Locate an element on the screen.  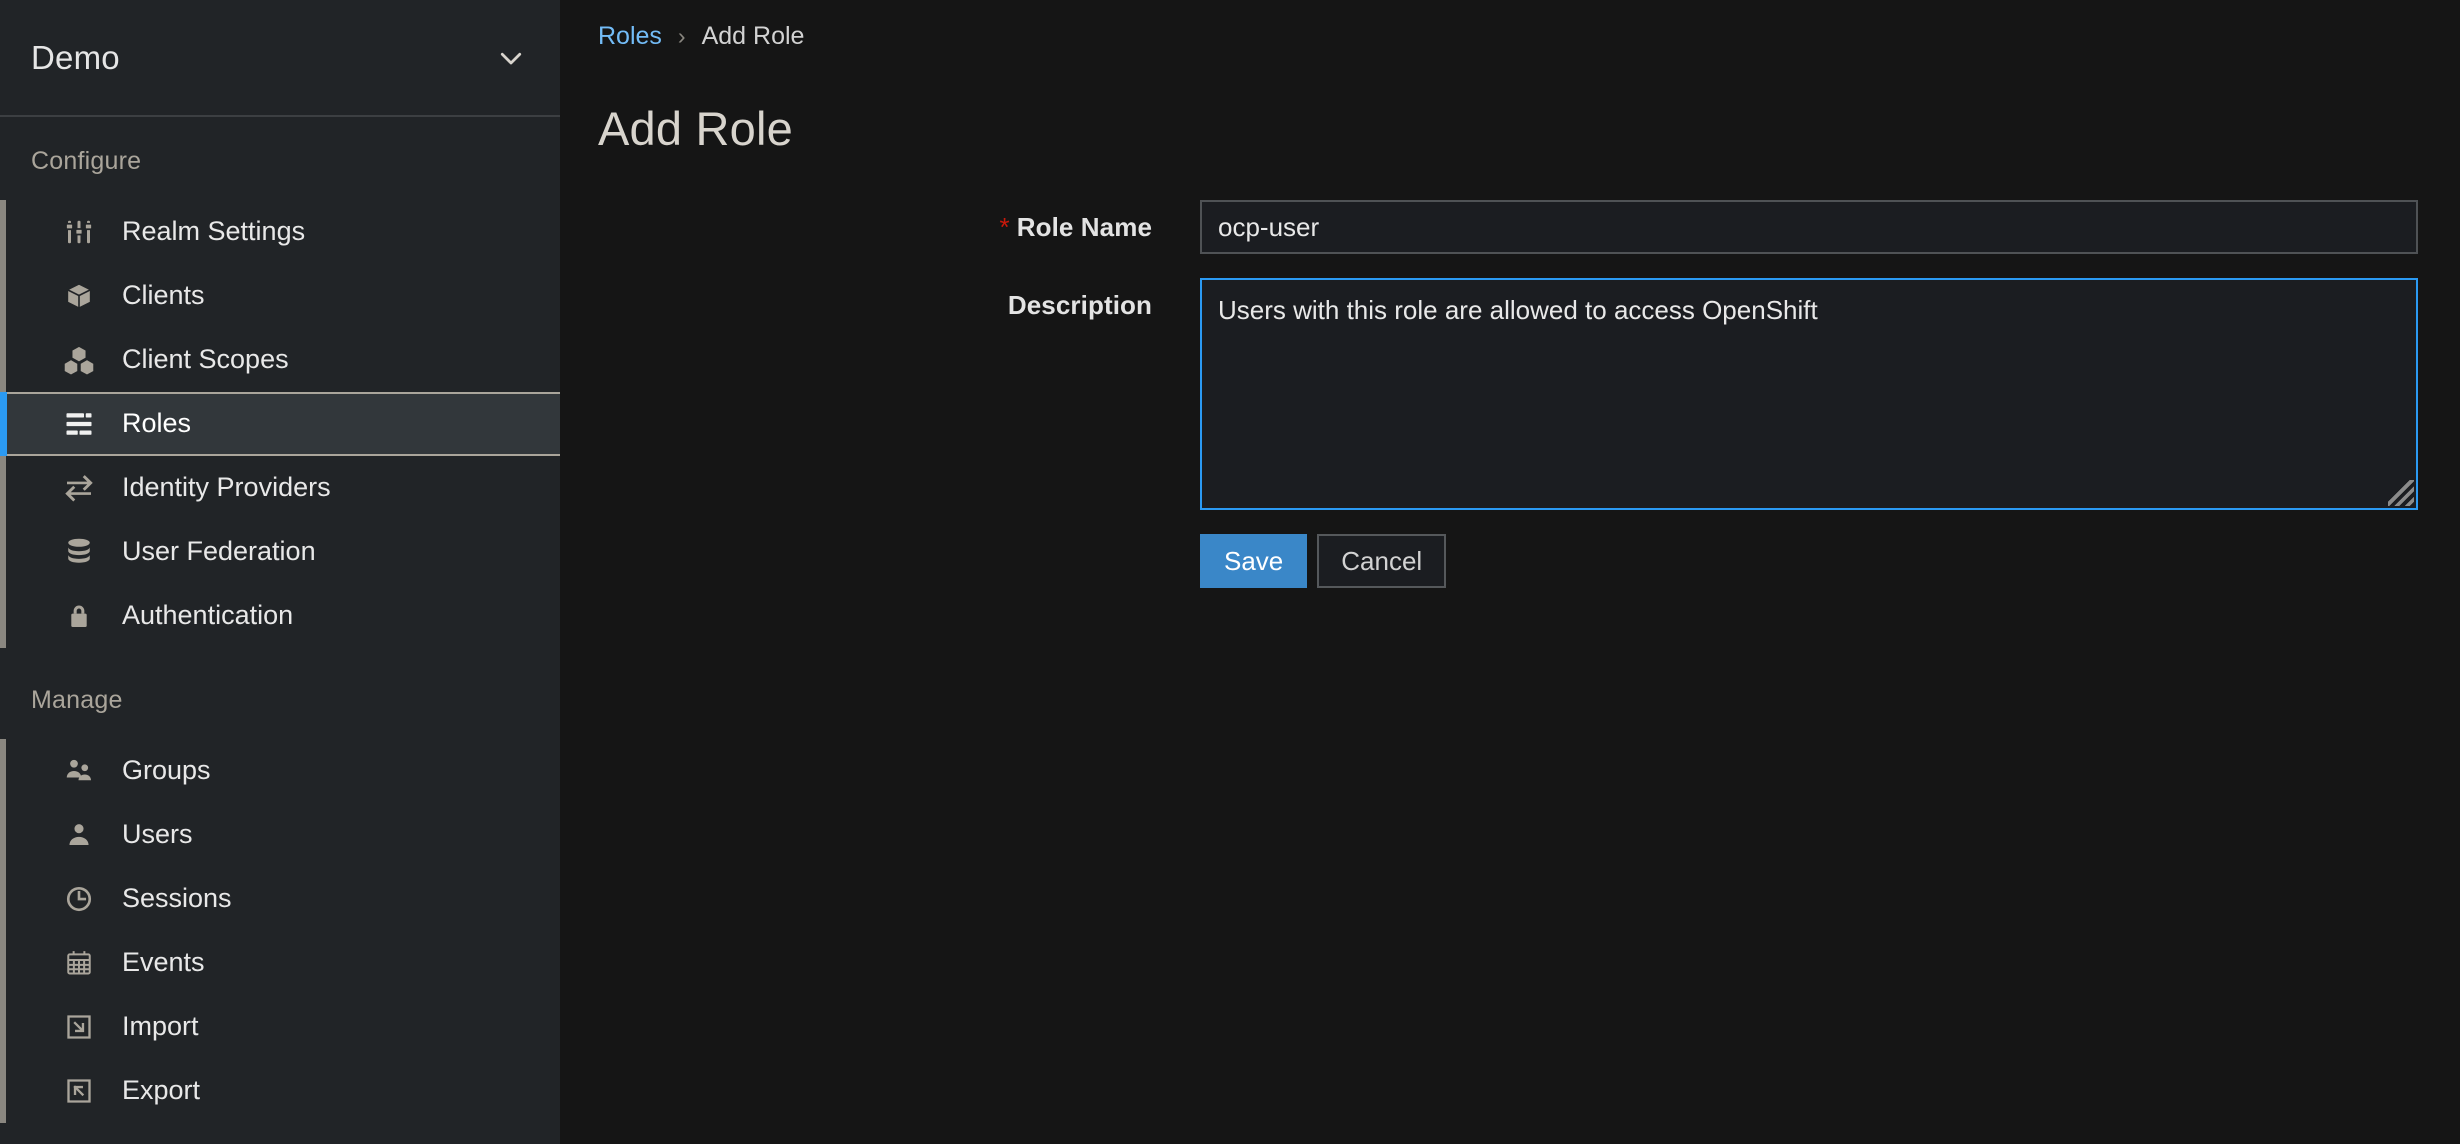
calendar-icon is located at coordinates (79, 963).